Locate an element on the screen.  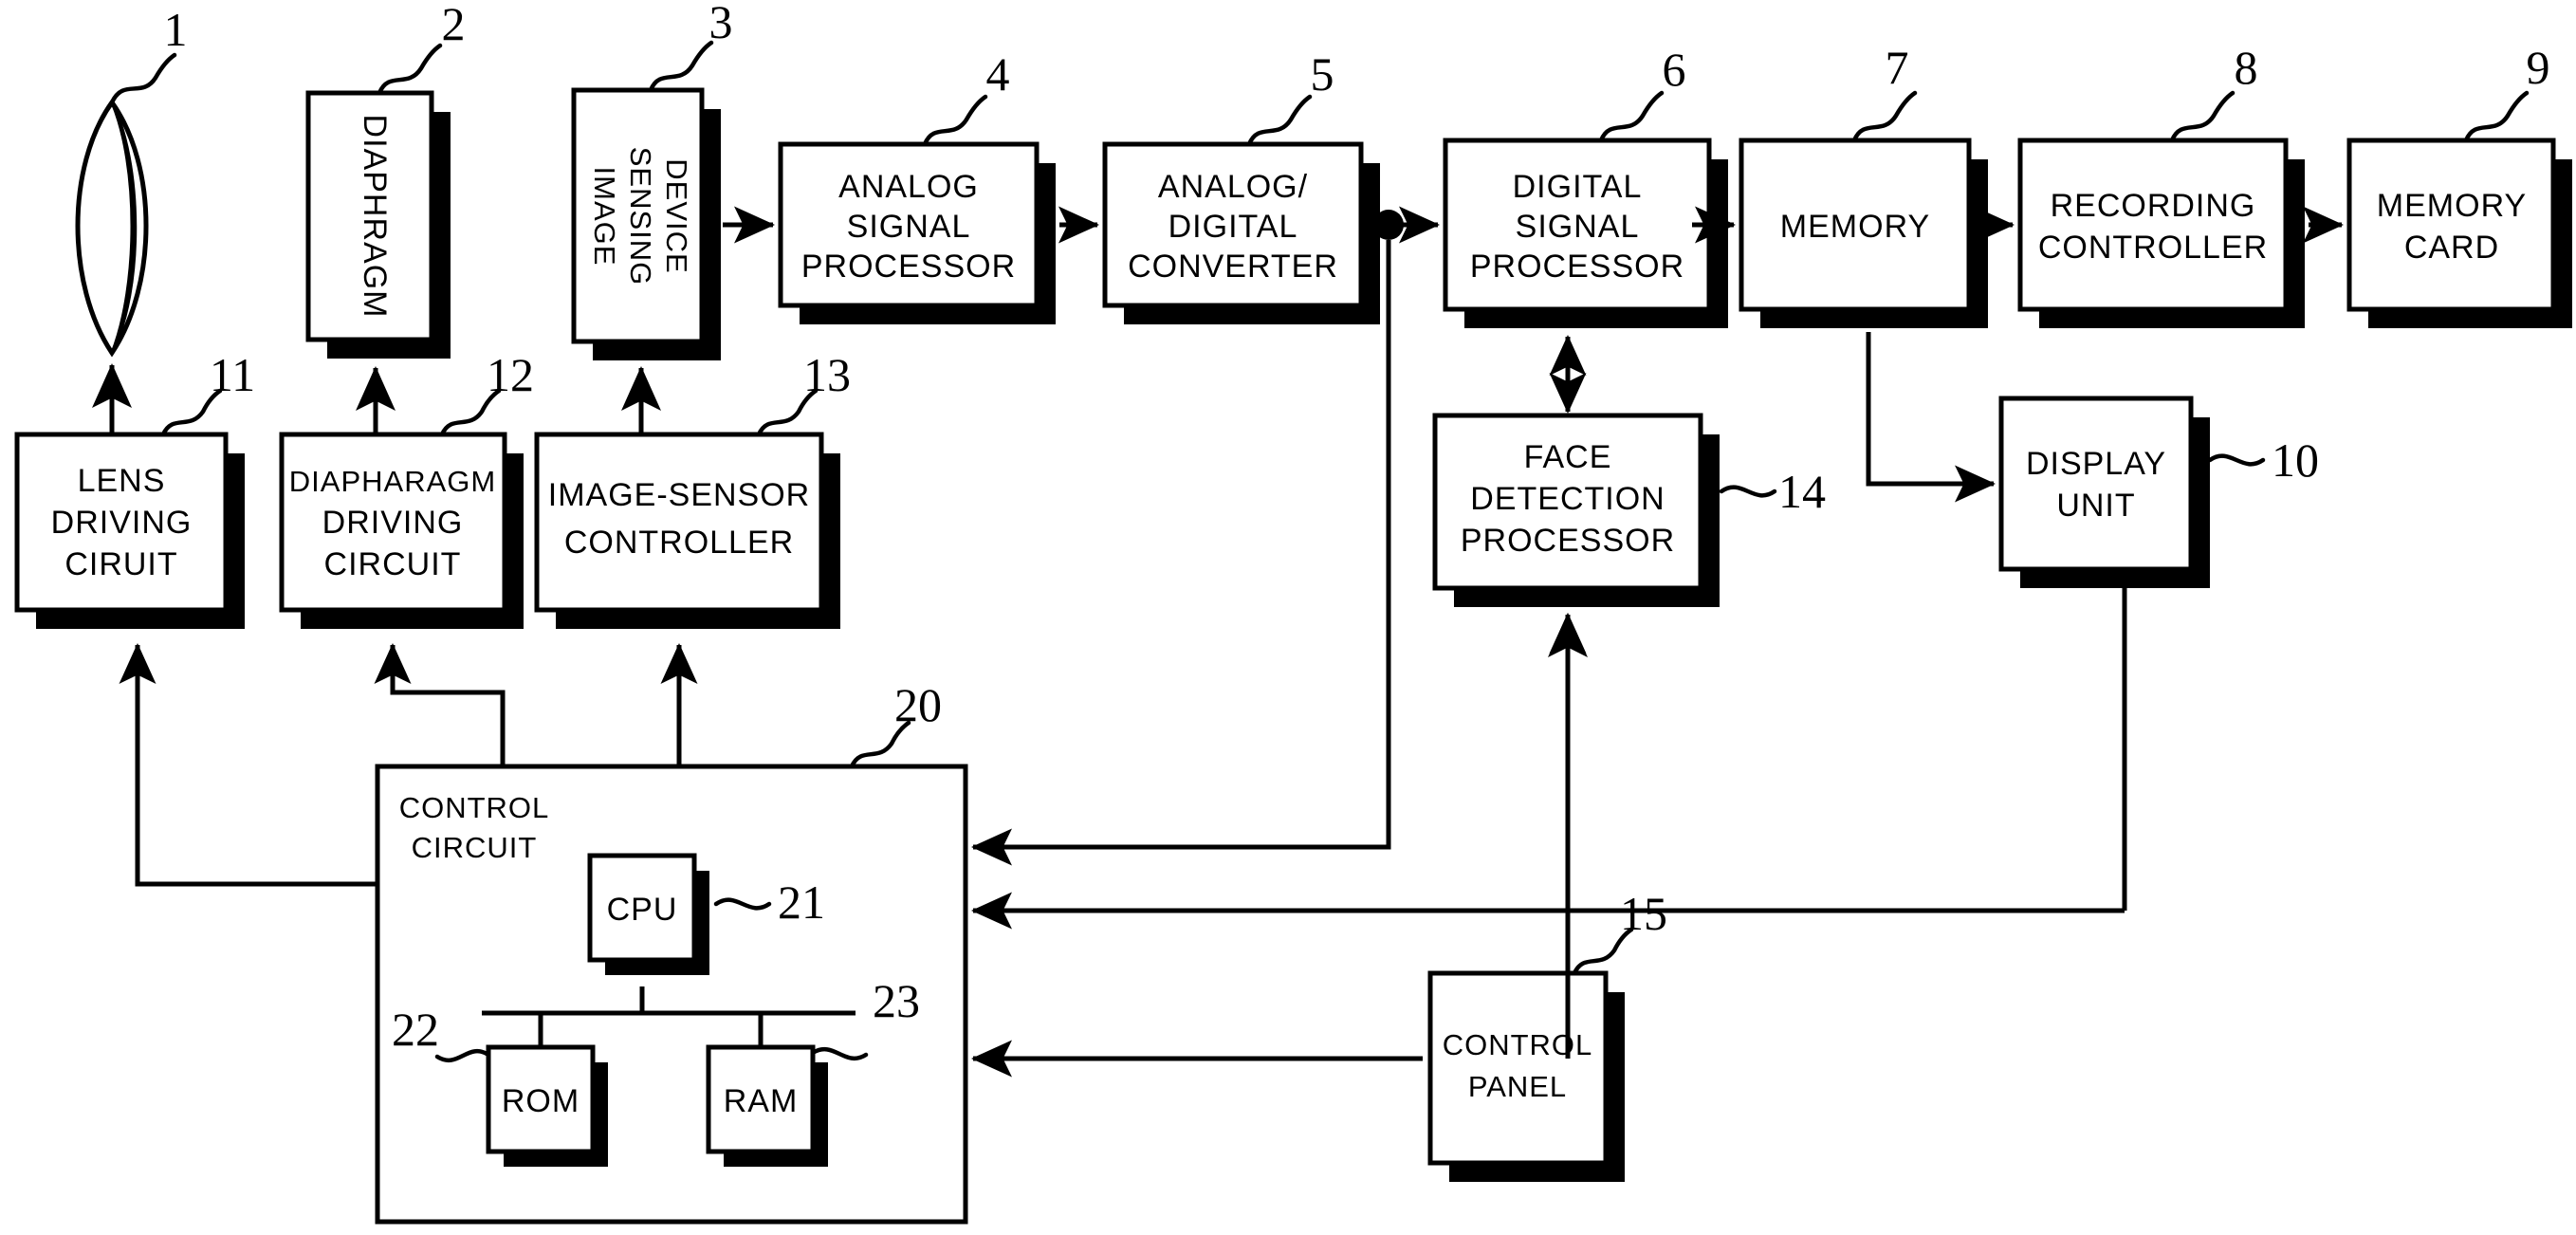
block-digital-signal-processor: DIGITAL SIGNAL PROCESSOR is located at coordinates (1585, 233).